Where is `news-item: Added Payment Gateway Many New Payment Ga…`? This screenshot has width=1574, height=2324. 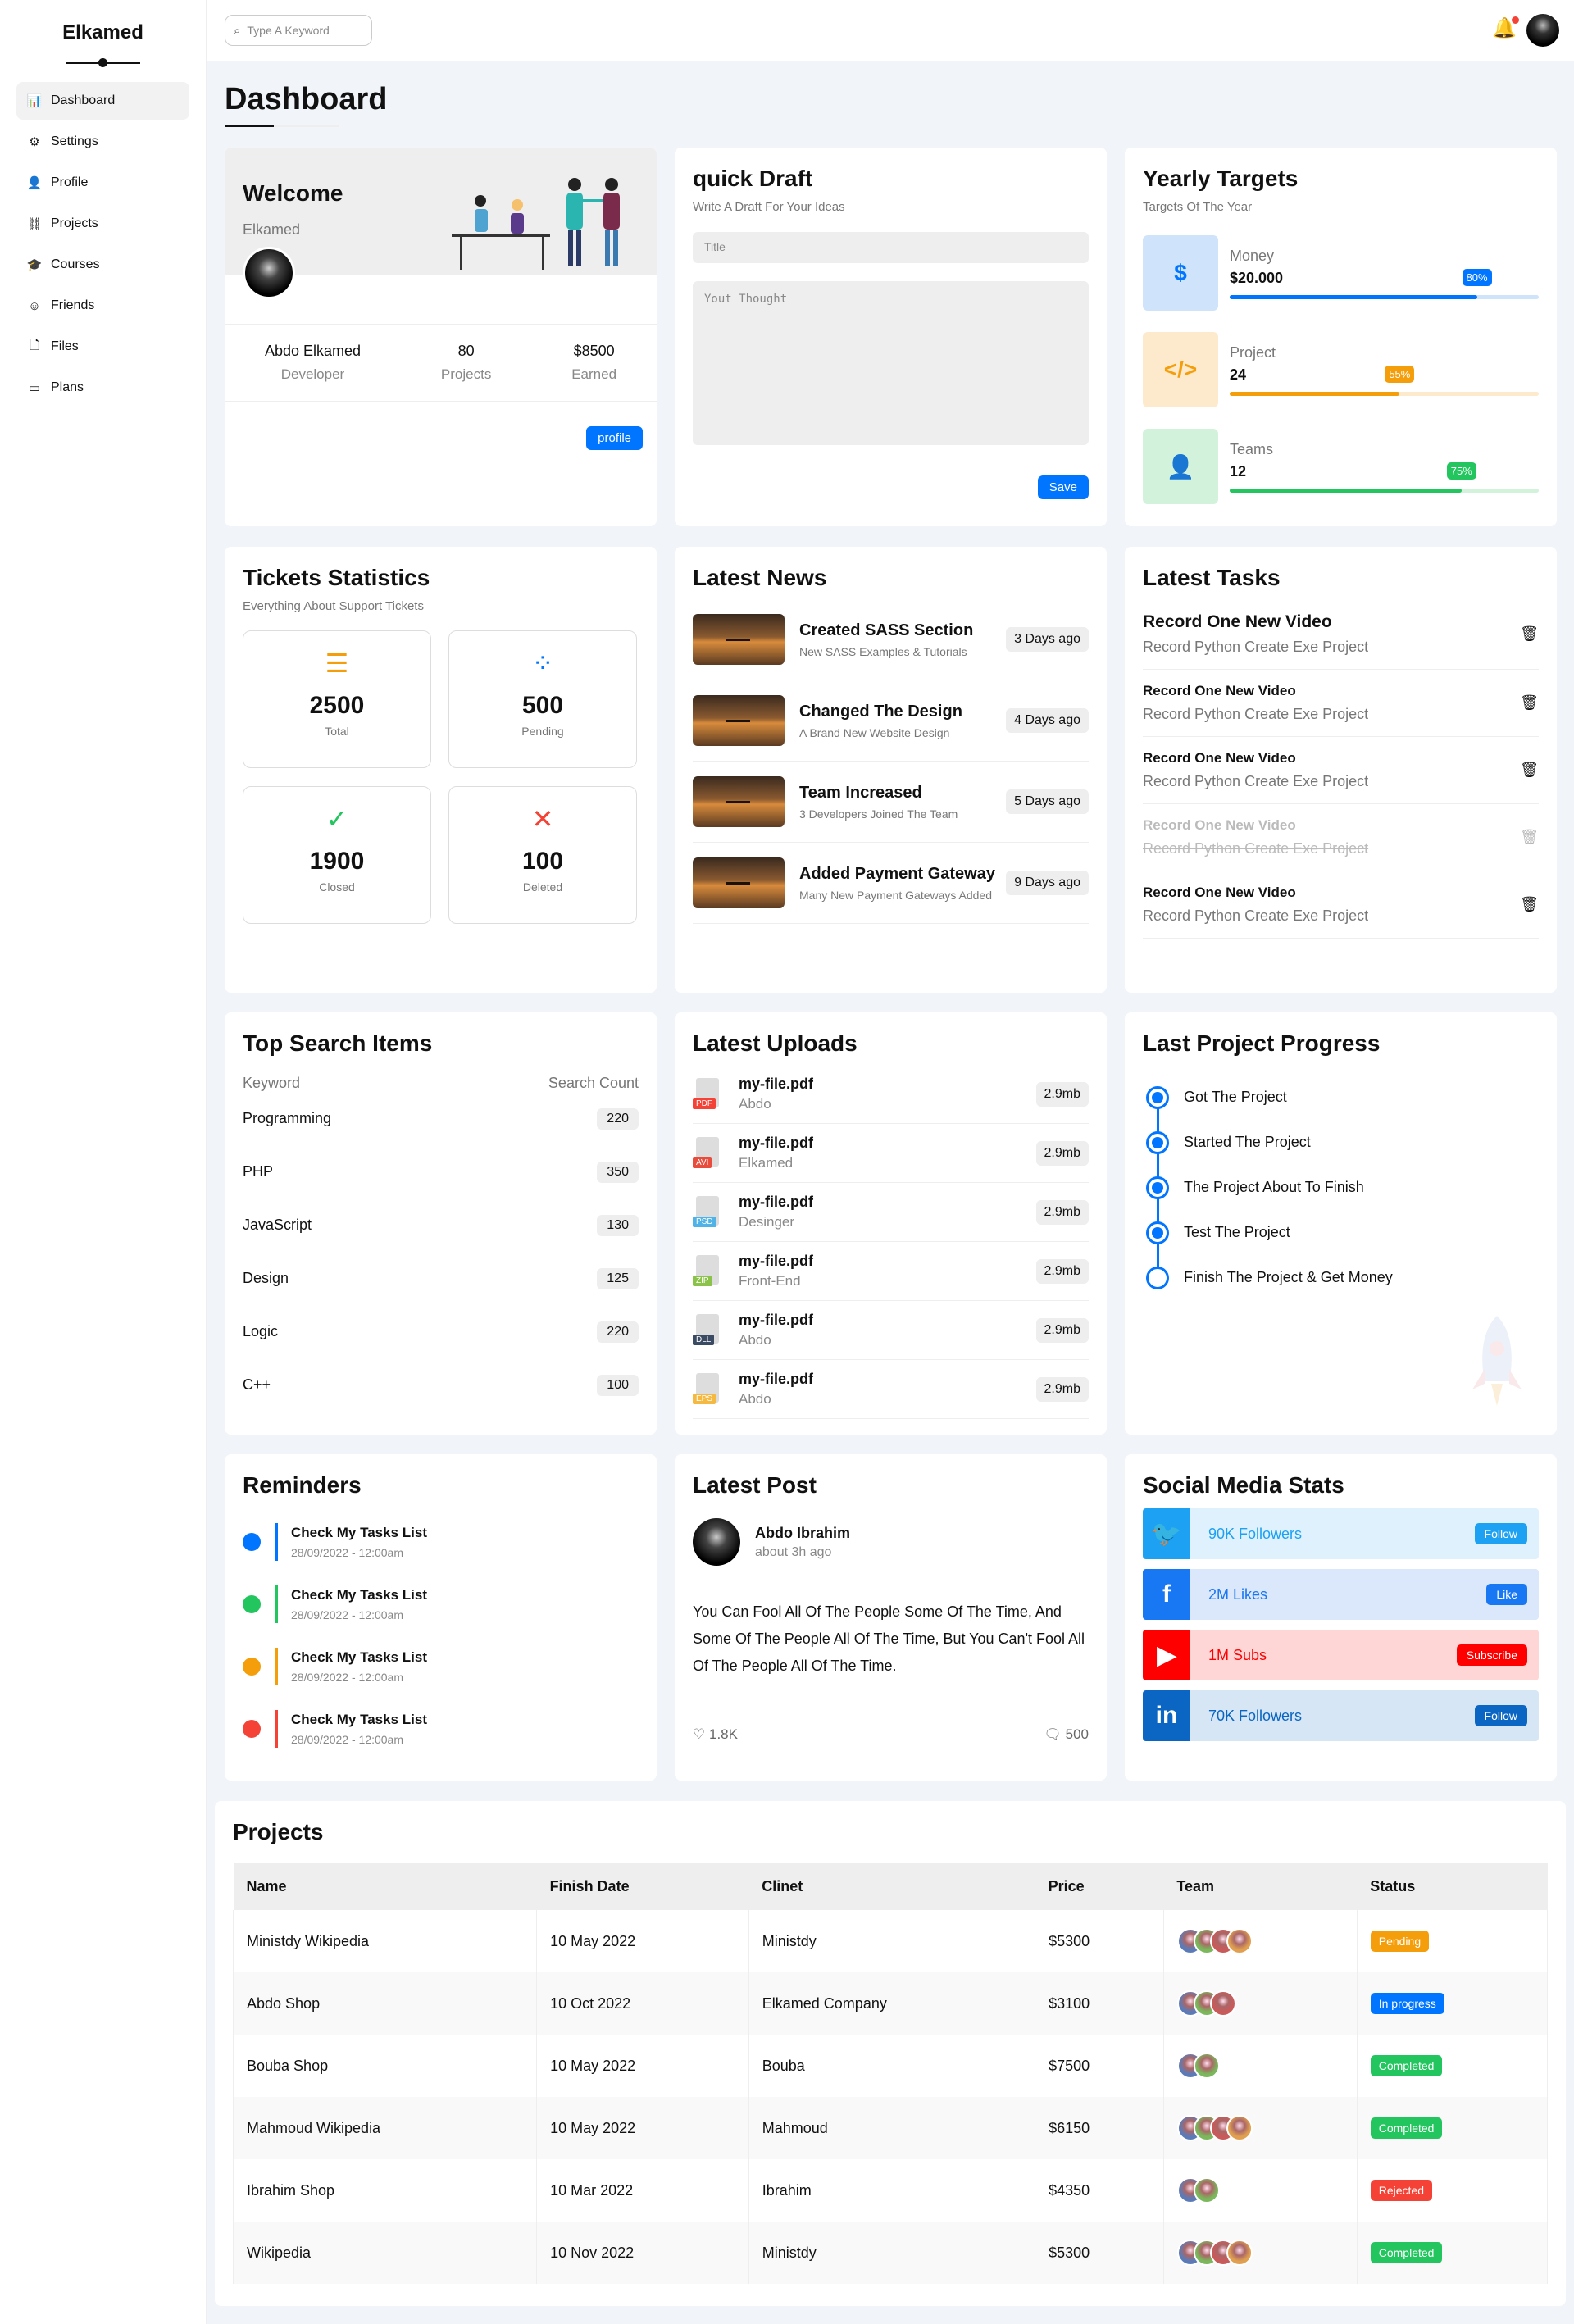
news-item: Added Payment Gateway Many New Payment Ga… is located at coordinates (891, 883).